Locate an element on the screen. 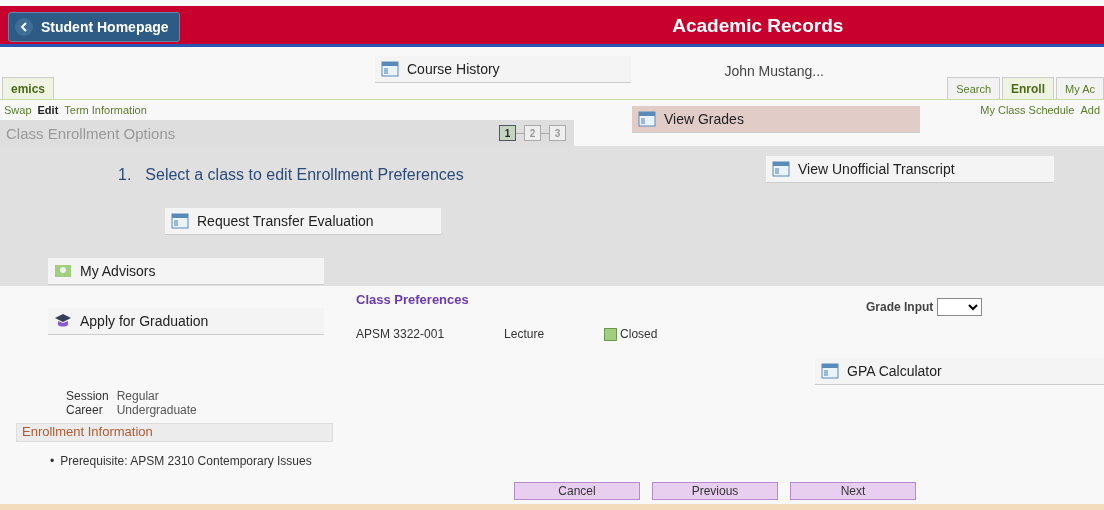 This screenshot has width=1104, height=510. step-indicator: 3 is located at coordinates (557, 133).